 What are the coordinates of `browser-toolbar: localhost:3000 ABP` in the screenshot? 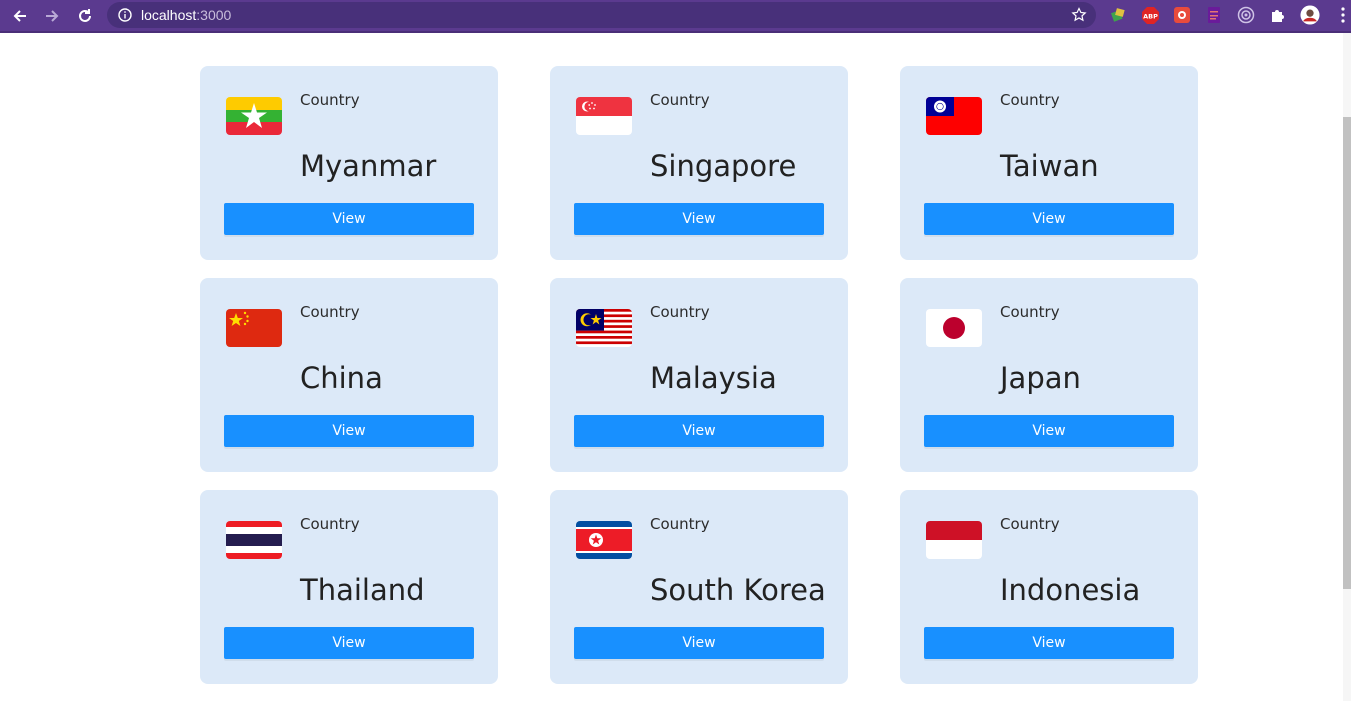 It's located at (675, 16).